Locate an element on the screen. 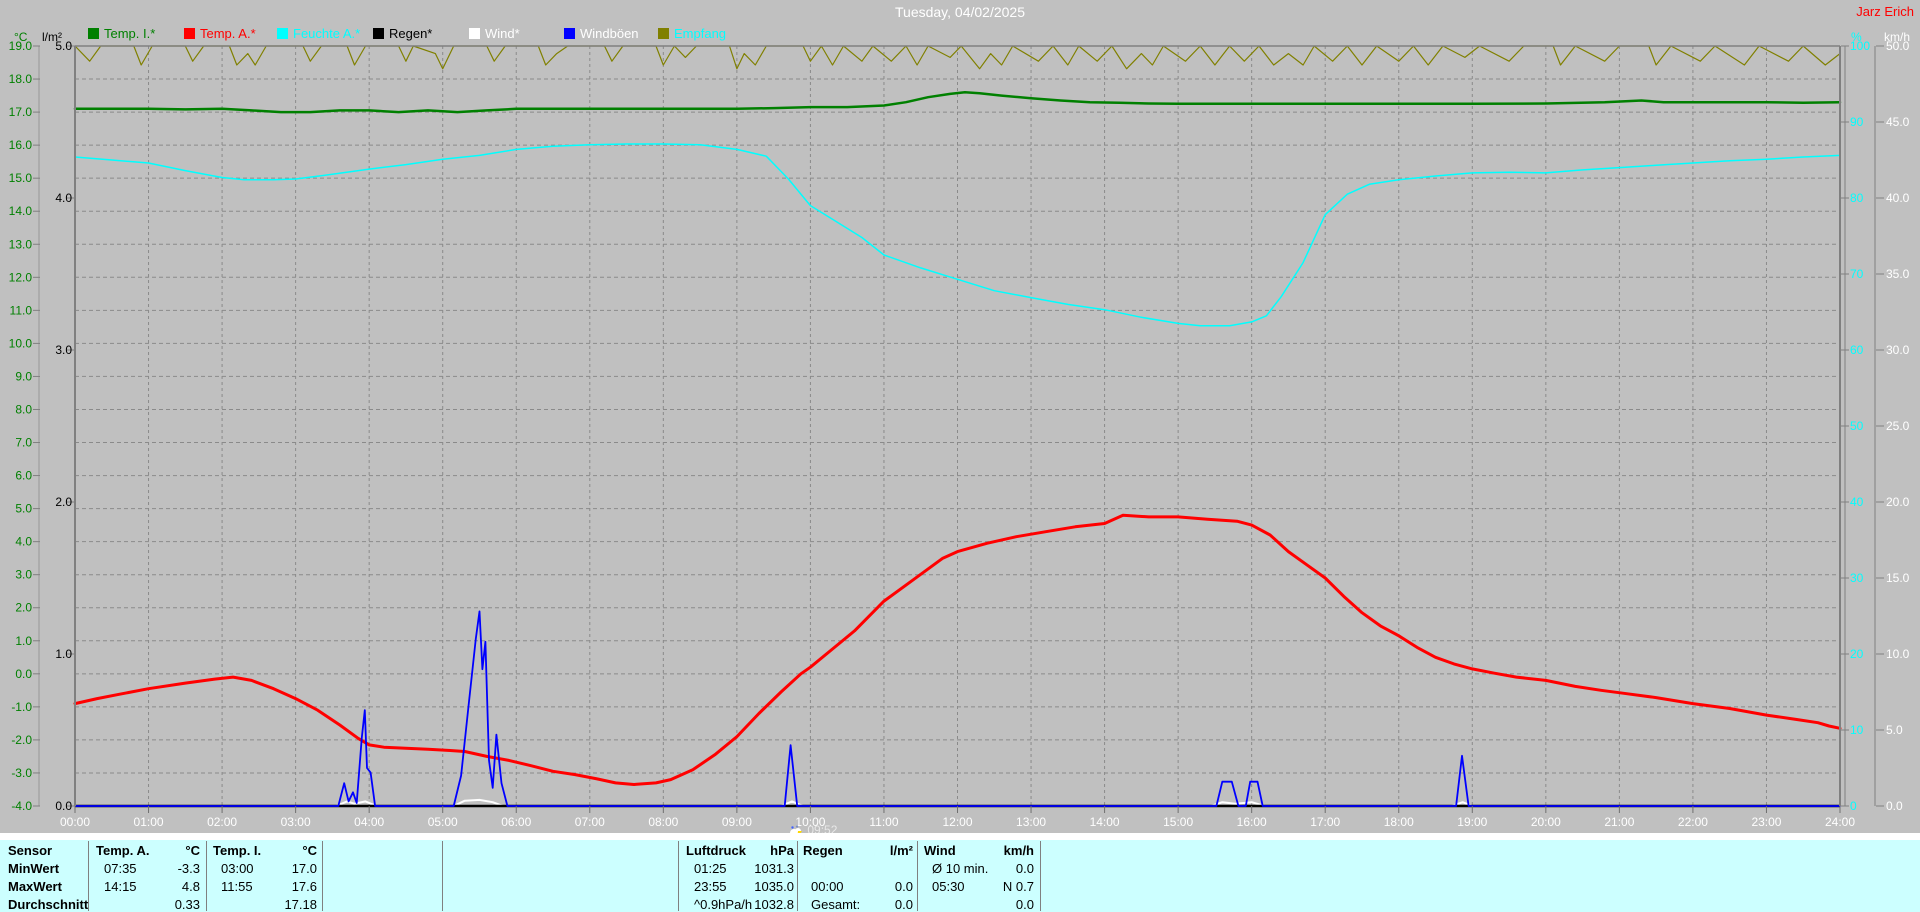 This screenshot has width=1920, height=912. tick-label-kmh: 10.0 is located at coordinates (1898, 654).